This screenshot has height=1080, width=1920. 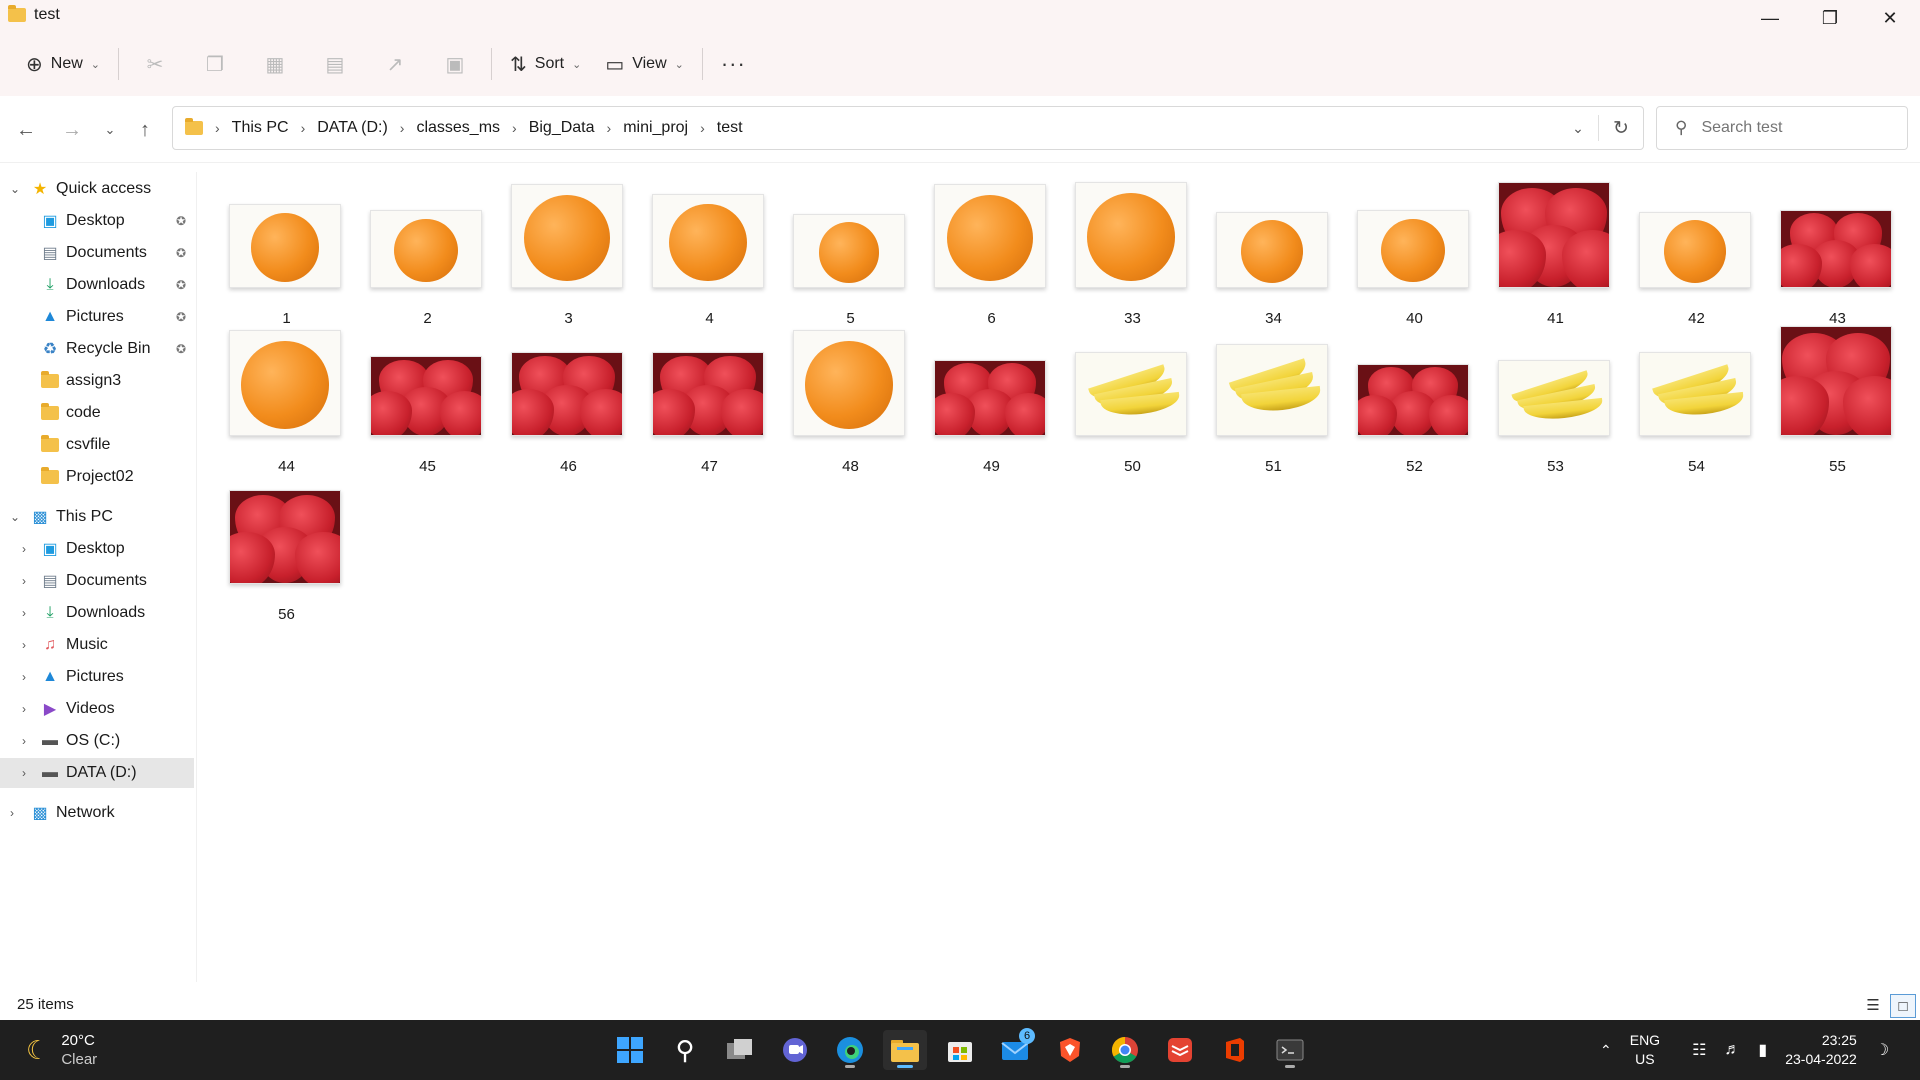 I want to click on file-item: 48, so click(x=850, y=400).